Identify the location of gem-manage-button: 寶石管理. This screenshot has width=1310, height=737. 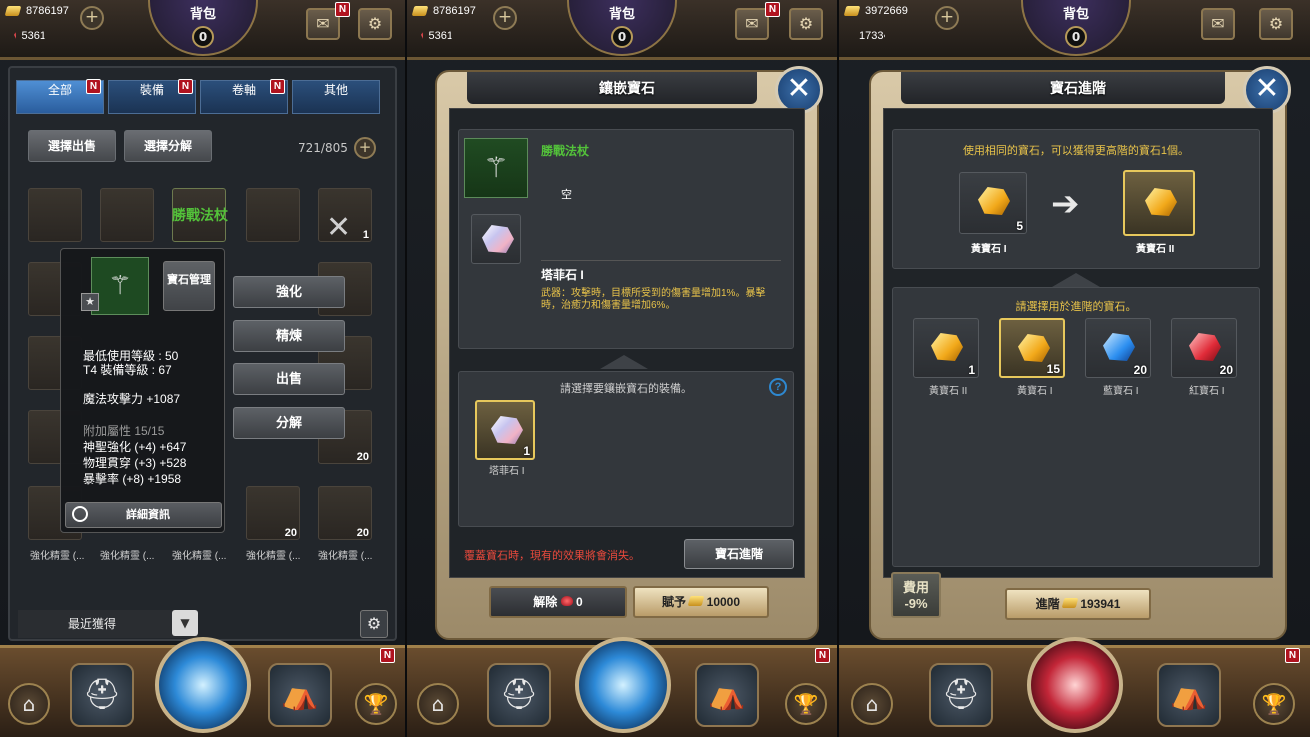
(189, 286).